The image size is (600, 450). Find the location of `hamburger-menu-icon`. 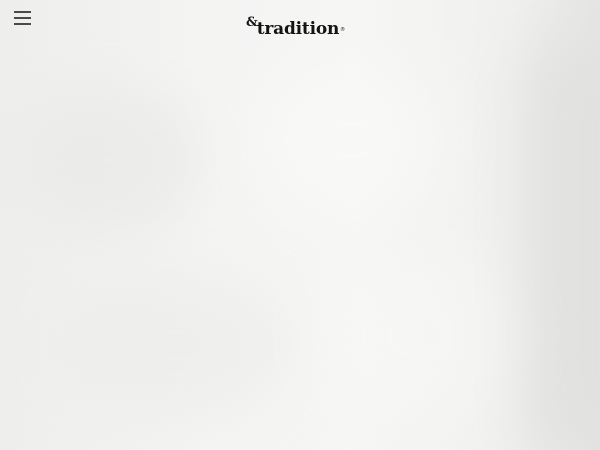

hamburger-menu-icon is located at coordinates (23, 18).